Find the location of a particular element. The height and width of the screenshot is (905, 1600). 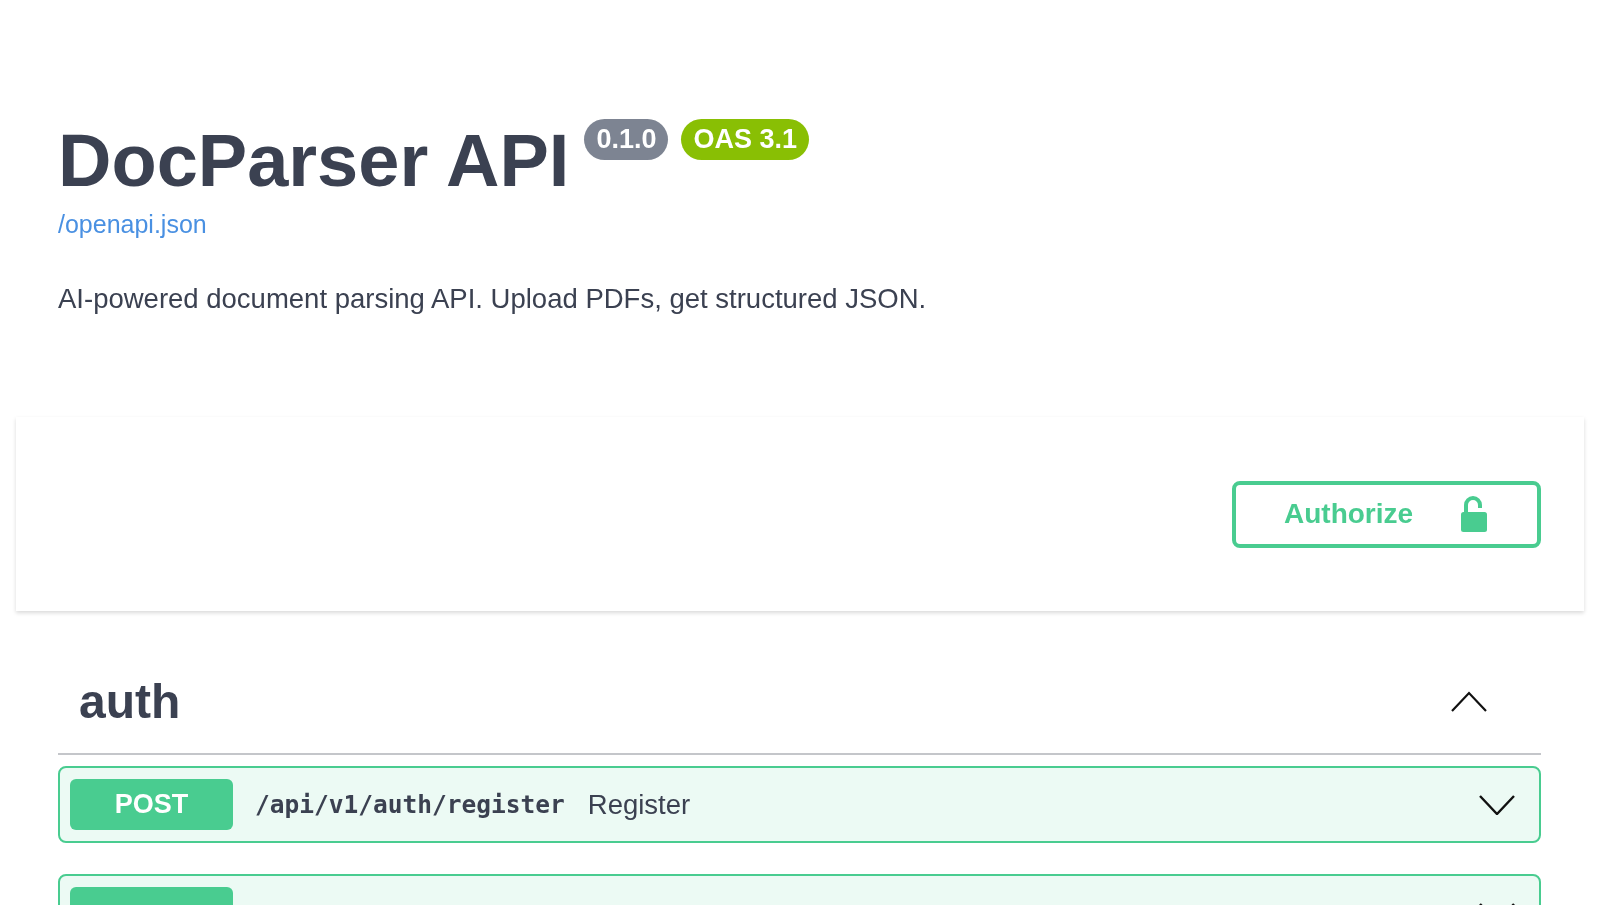

endpoint-path: /api/v1/auth/register is located at coordinates (410, 804).